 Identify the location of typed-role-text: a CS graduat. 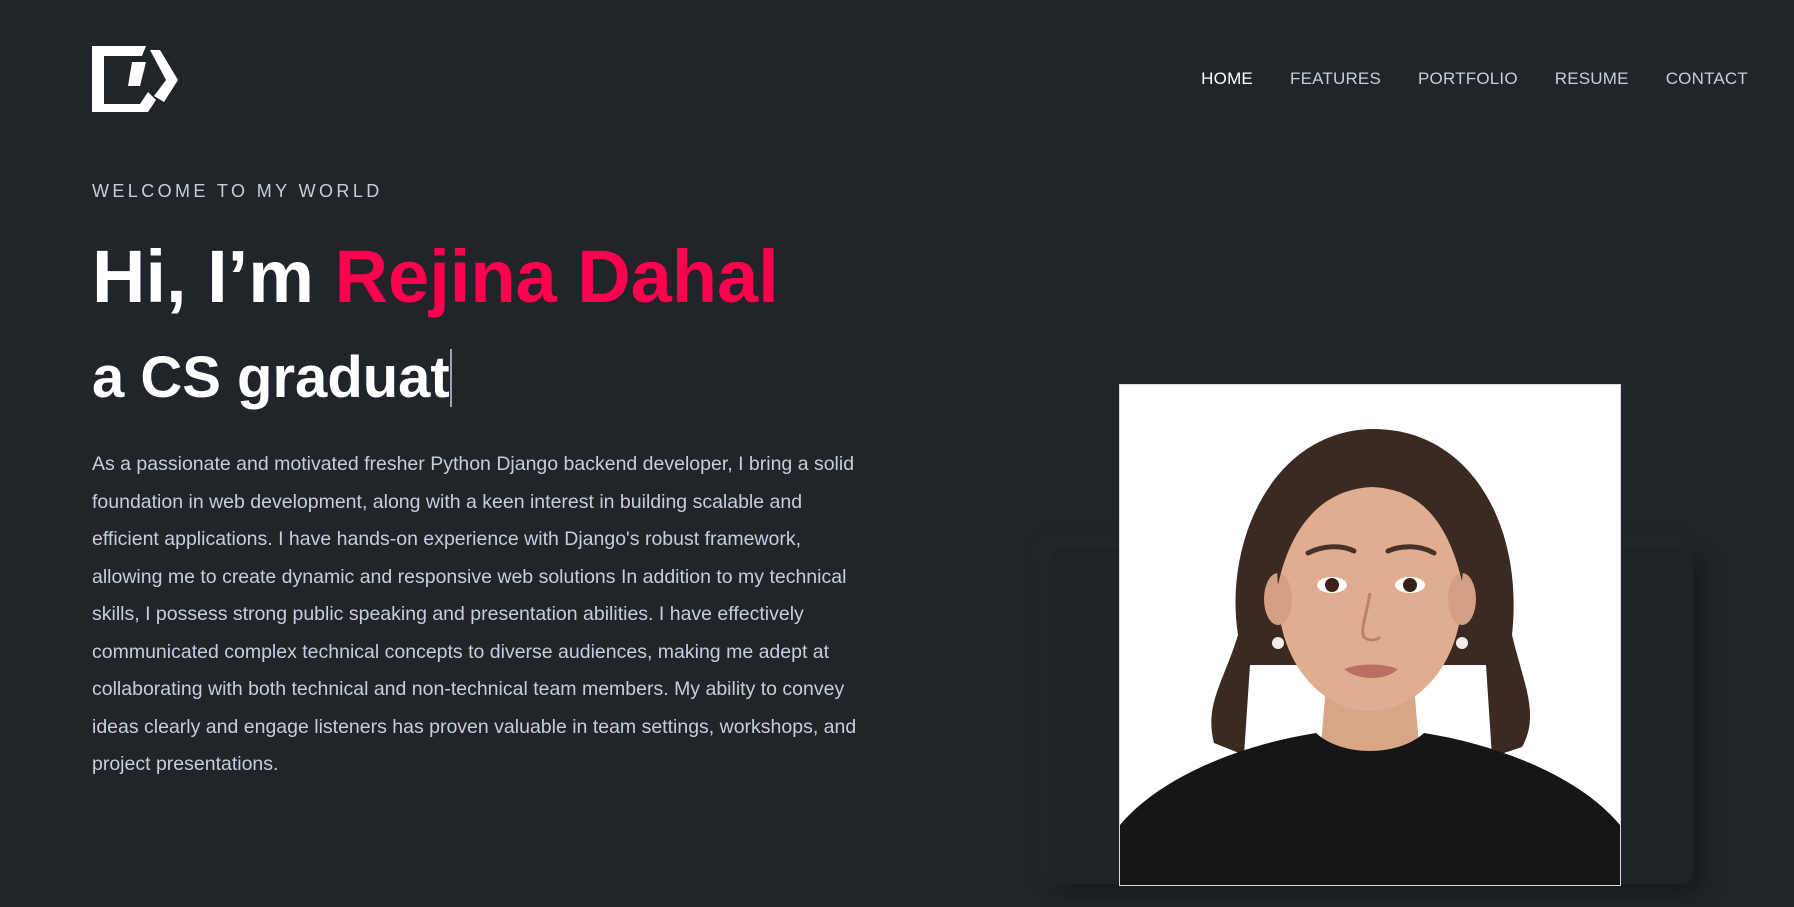
(271, 377).